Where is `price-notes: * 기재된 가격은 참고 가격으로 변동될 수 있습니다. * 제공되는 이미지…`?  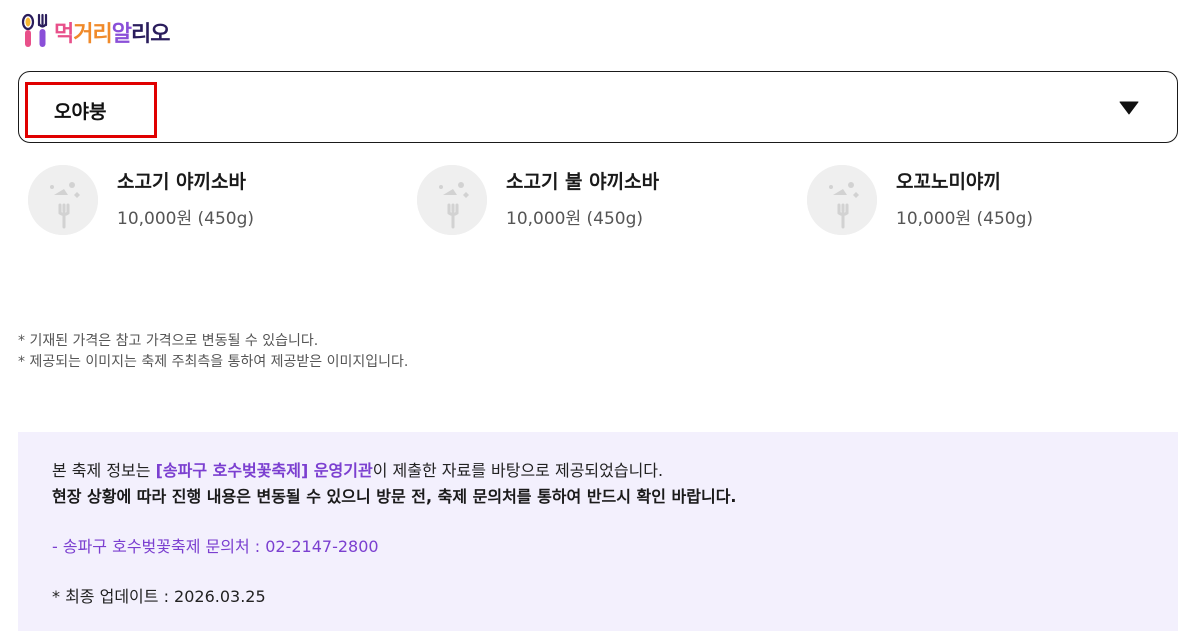 price-notes: * 기재된 가격은 참고 가격으로 변동될 수 있습니다. * 제공되는 이미지… is located at coordinates (213, 352).